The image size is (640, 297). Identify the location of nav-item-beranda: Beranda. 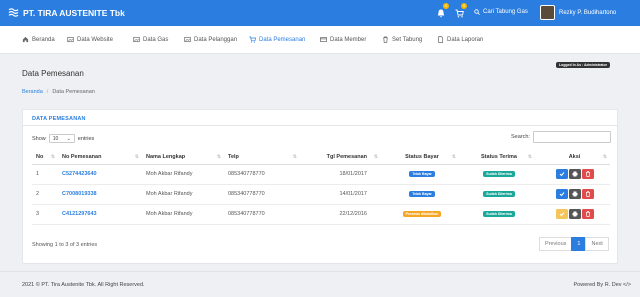
(38, 39).